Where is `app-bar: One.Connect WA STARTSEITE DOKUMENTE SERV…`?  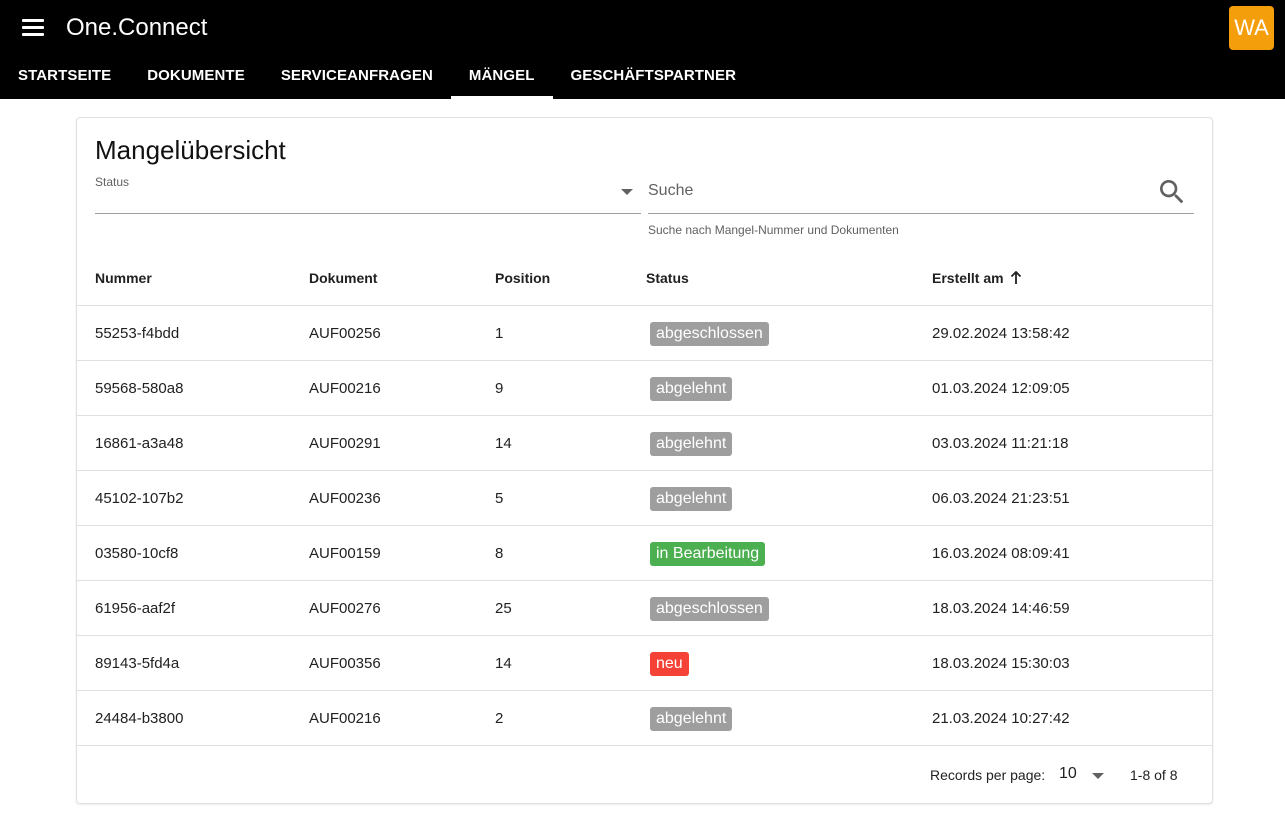 app-bar: One.Connect WA STARTSEITE DOKUMENTE SERV… is located at coordinates (642, 49).